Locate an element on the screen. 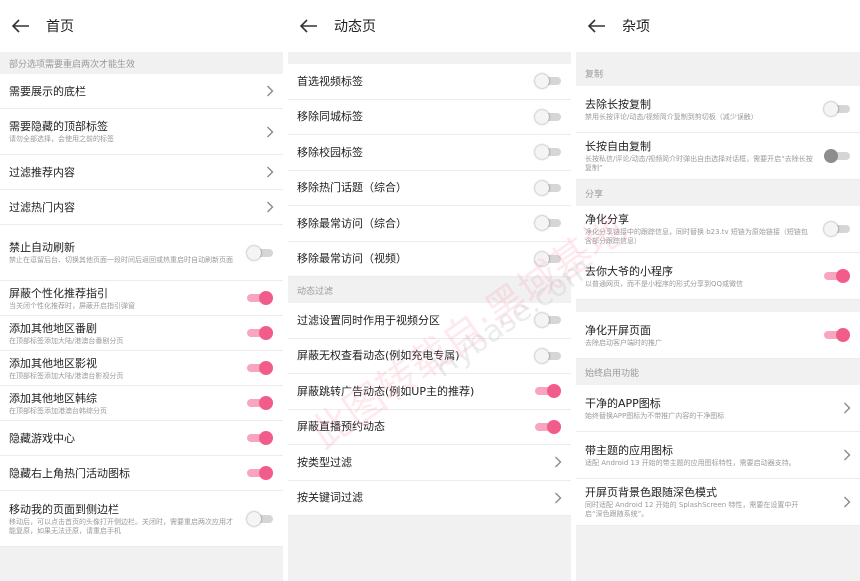 The height and width of the screenshot is (581, 860). setting-description: 在顶部标签添加大陆/港澳台番剧分页 is located at coordinates (66, 340).